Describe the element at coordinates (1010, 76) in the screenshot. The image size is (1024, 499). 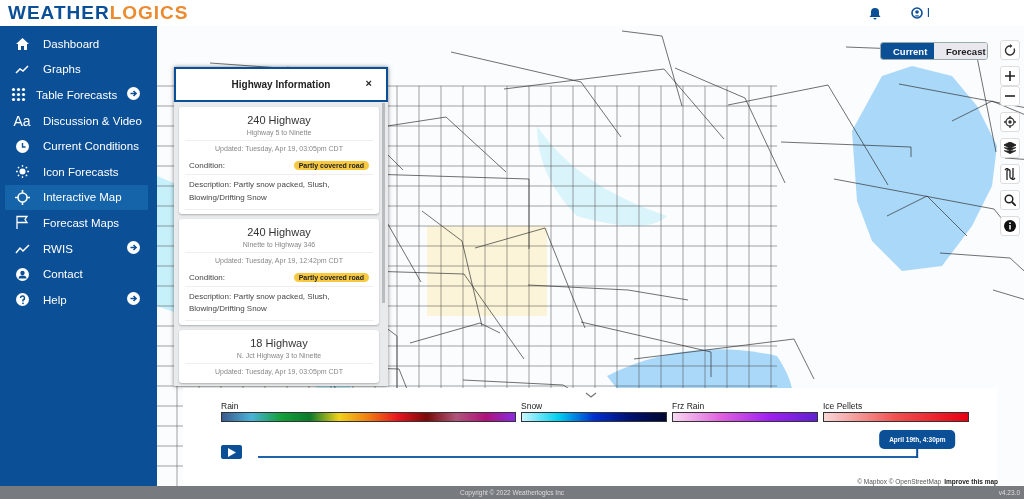
I see `zoom-in-icon` at that location.